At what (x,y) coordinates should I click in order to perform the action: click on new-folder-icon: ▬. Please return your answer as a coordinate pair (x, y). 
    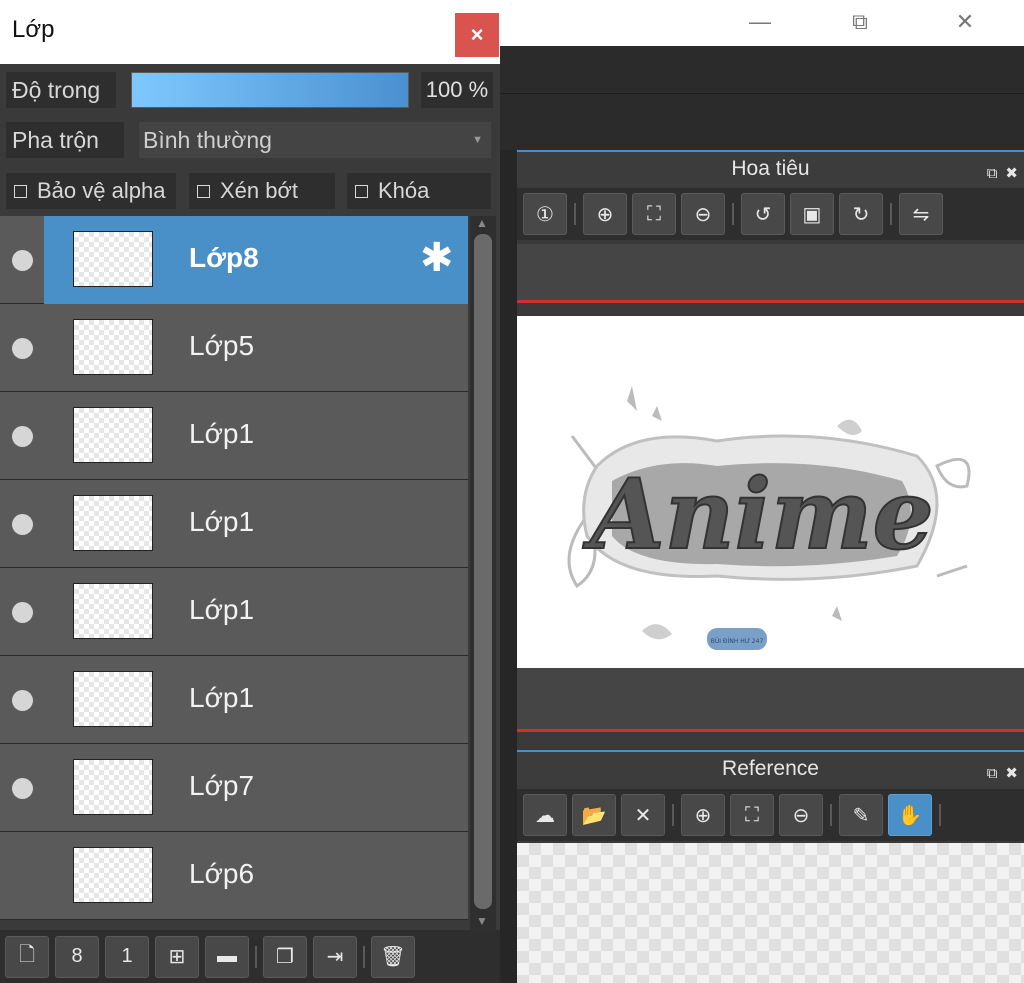
    Looking at the image, I should click on (227, 956).